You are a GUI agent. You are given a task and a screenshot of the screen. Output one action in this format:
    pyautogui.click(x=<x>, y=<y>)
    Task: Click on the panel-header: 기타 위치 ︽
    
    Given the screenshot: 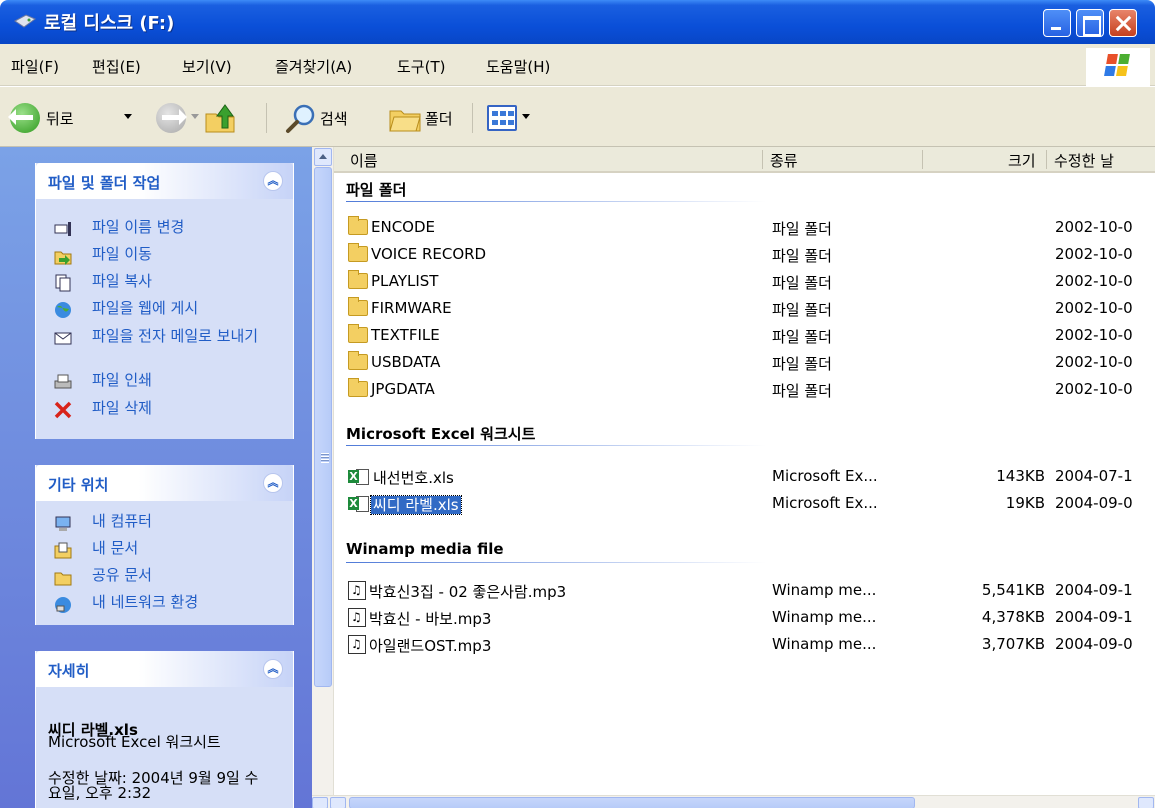 What is the action you would take?
    pyautogui.click(x=164, y=483)
    